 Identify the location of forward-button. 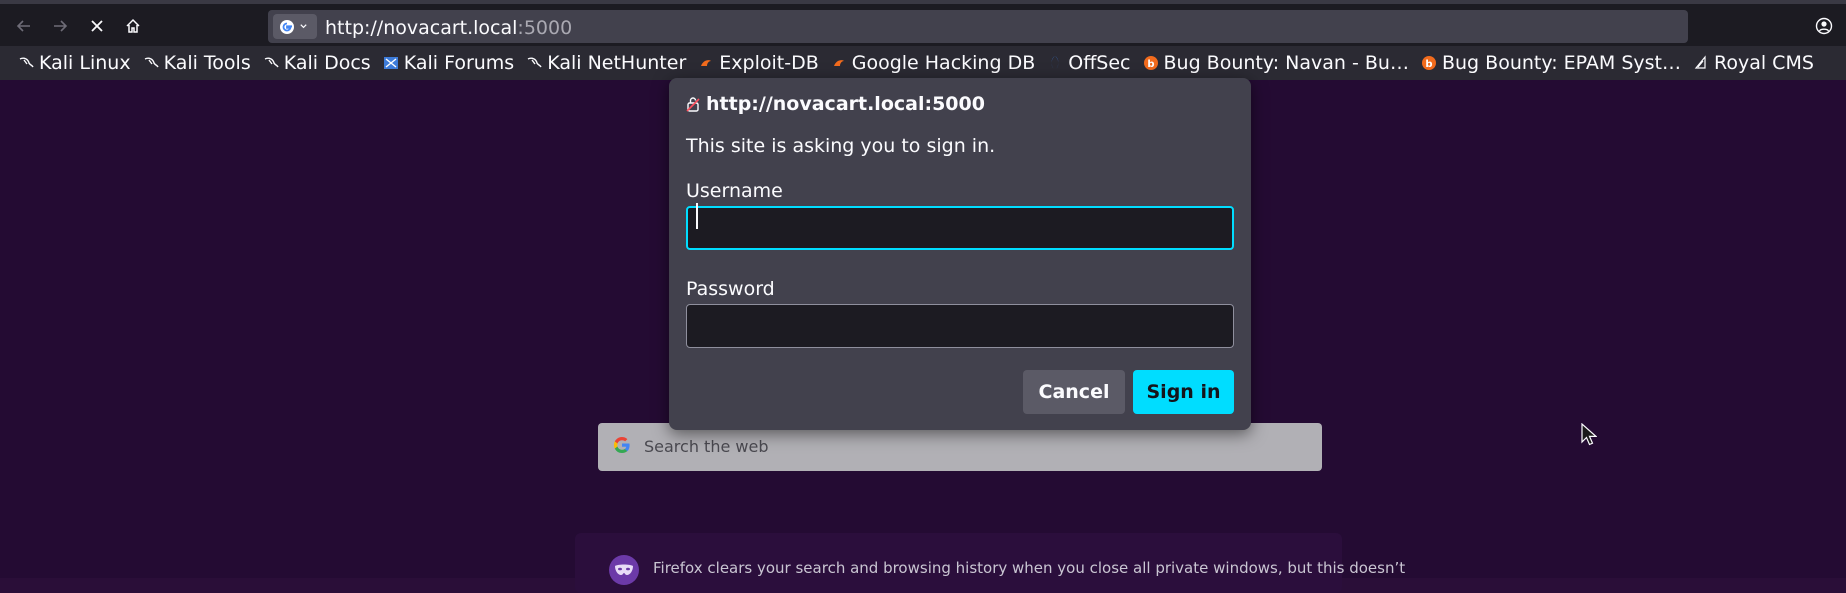
(60, 26).